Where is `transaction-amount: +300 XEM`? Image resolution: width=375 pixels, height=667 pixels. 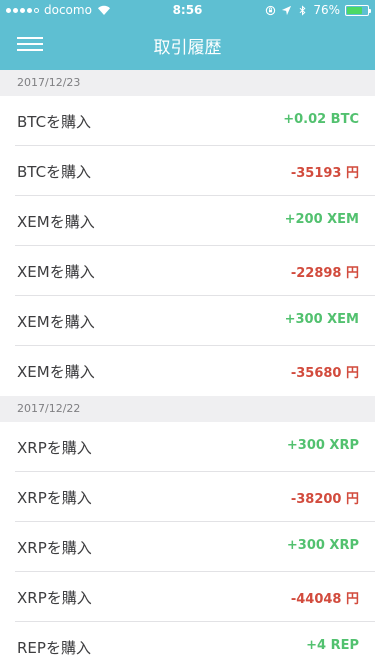 transaction-amount: +300 XEM is located at coordinates (321, 319).